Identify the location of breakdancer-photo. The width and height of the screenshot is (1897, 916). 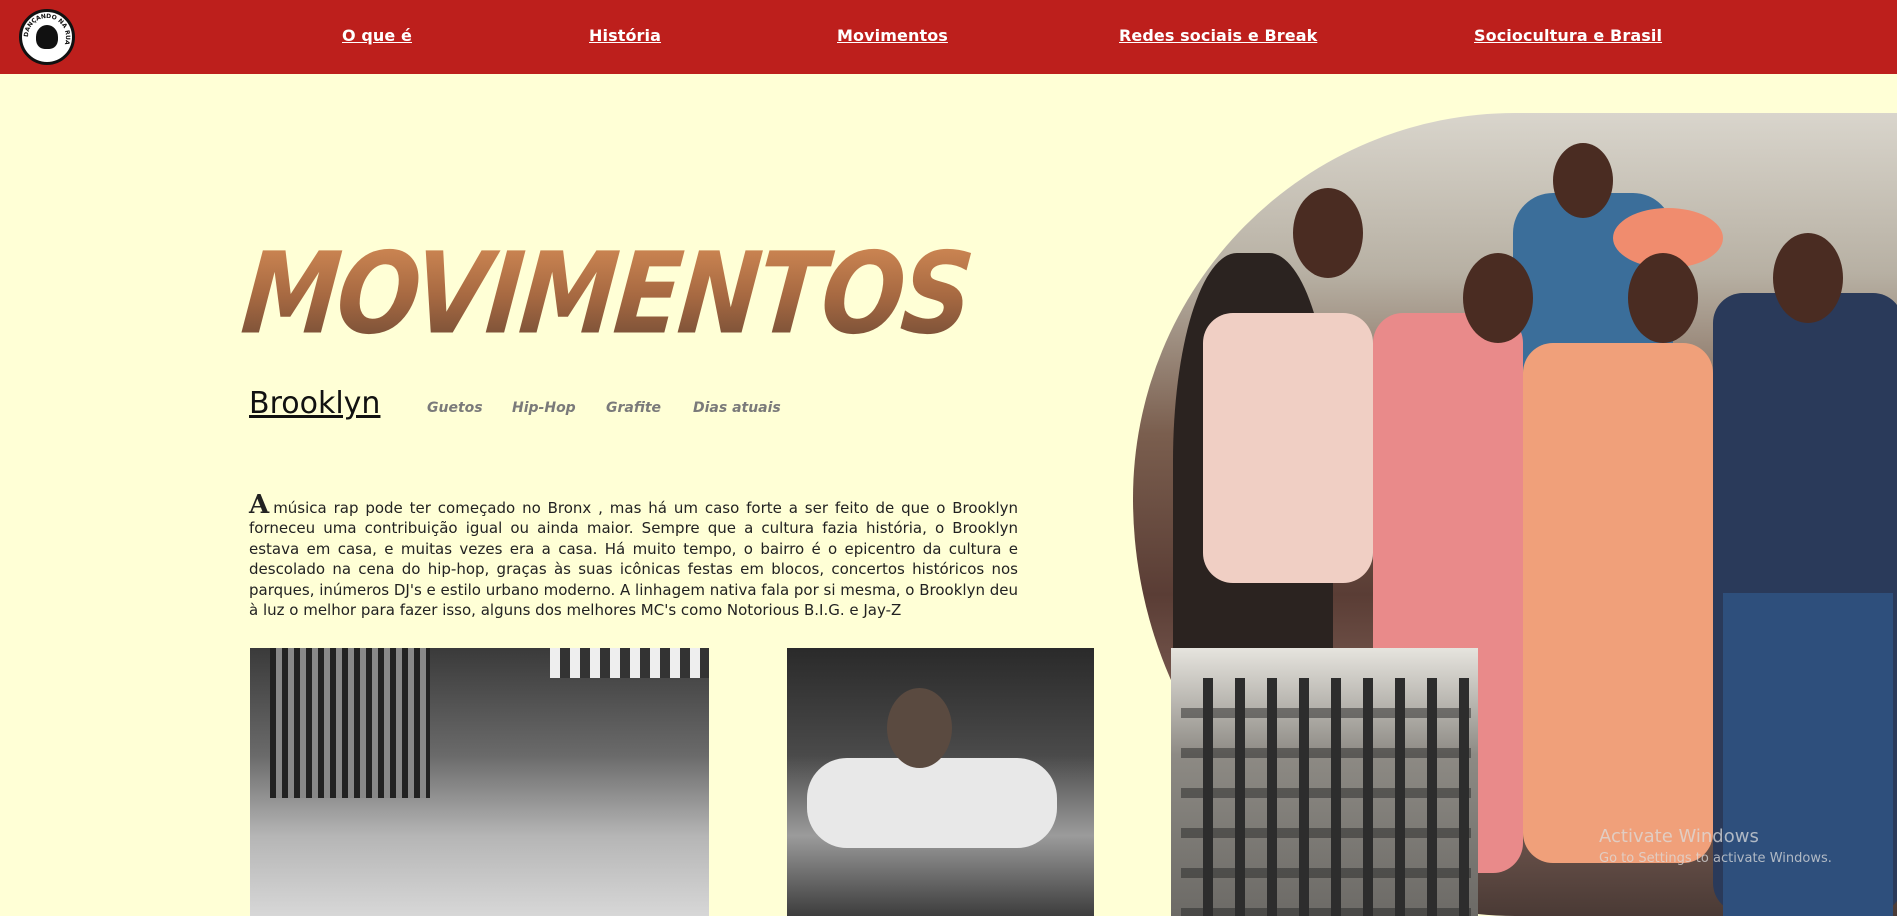
(940, 782).